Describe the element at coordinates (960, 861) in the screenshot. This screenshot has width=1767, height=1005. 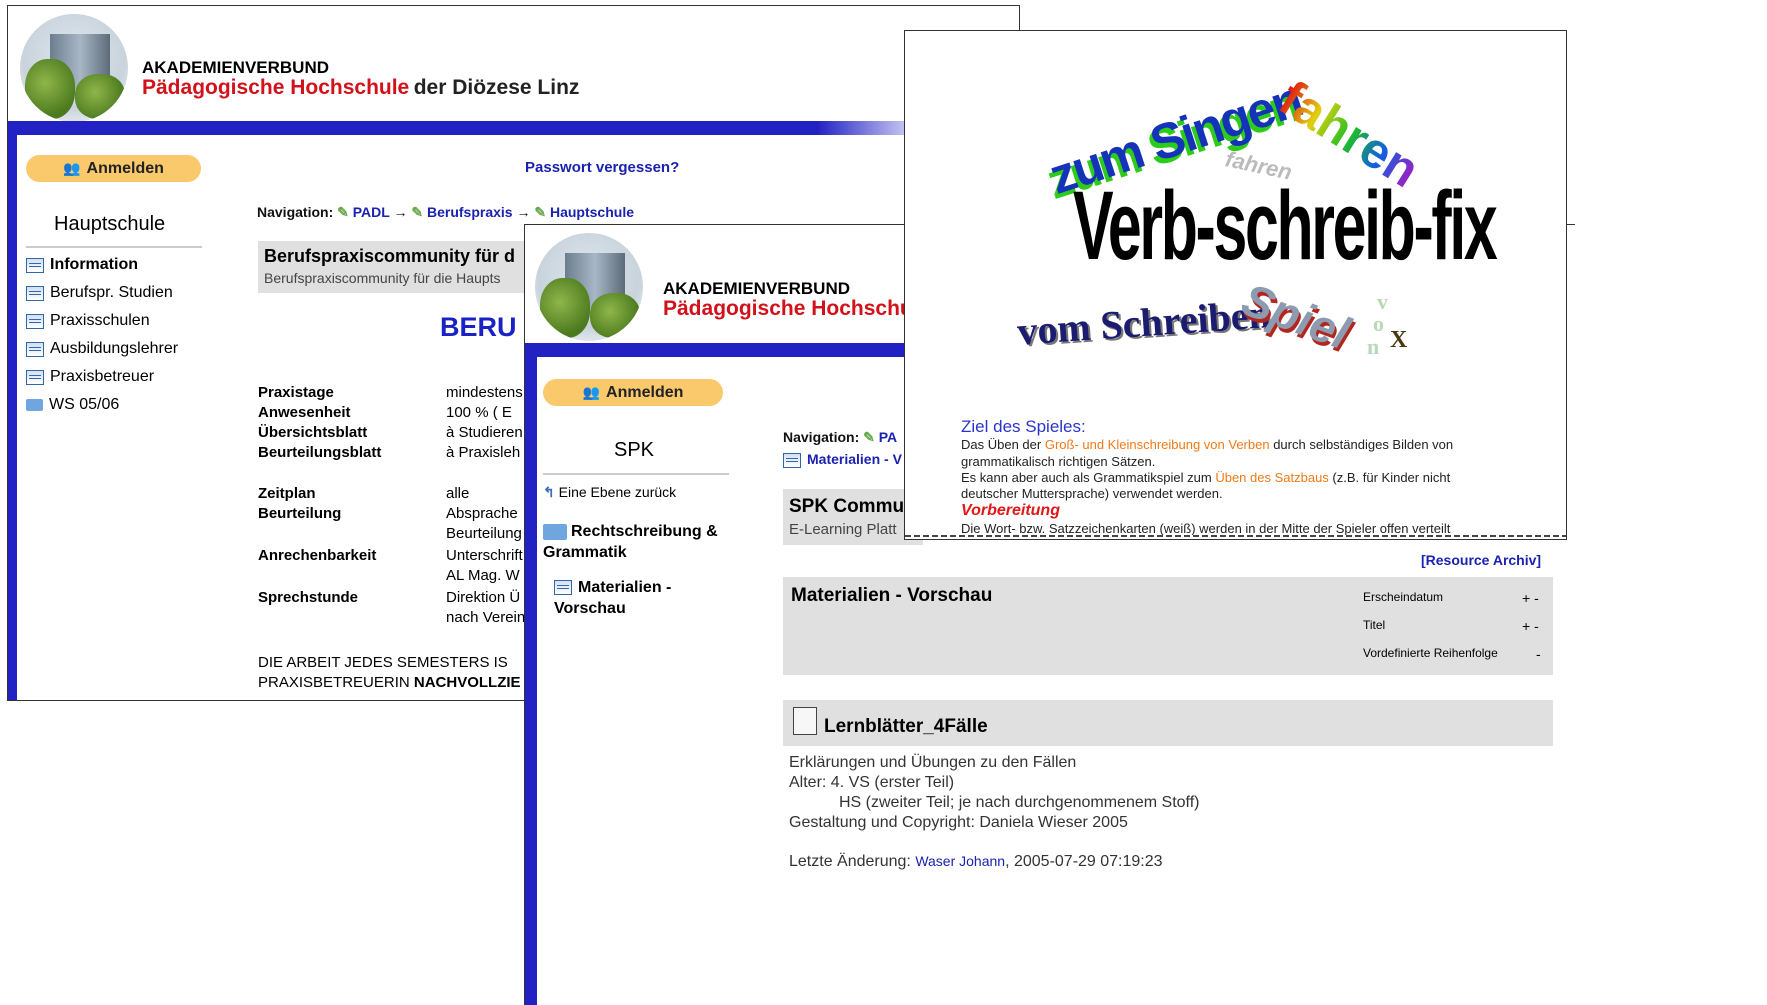
I see `last-change-user-link: Waser Johann` at that location.